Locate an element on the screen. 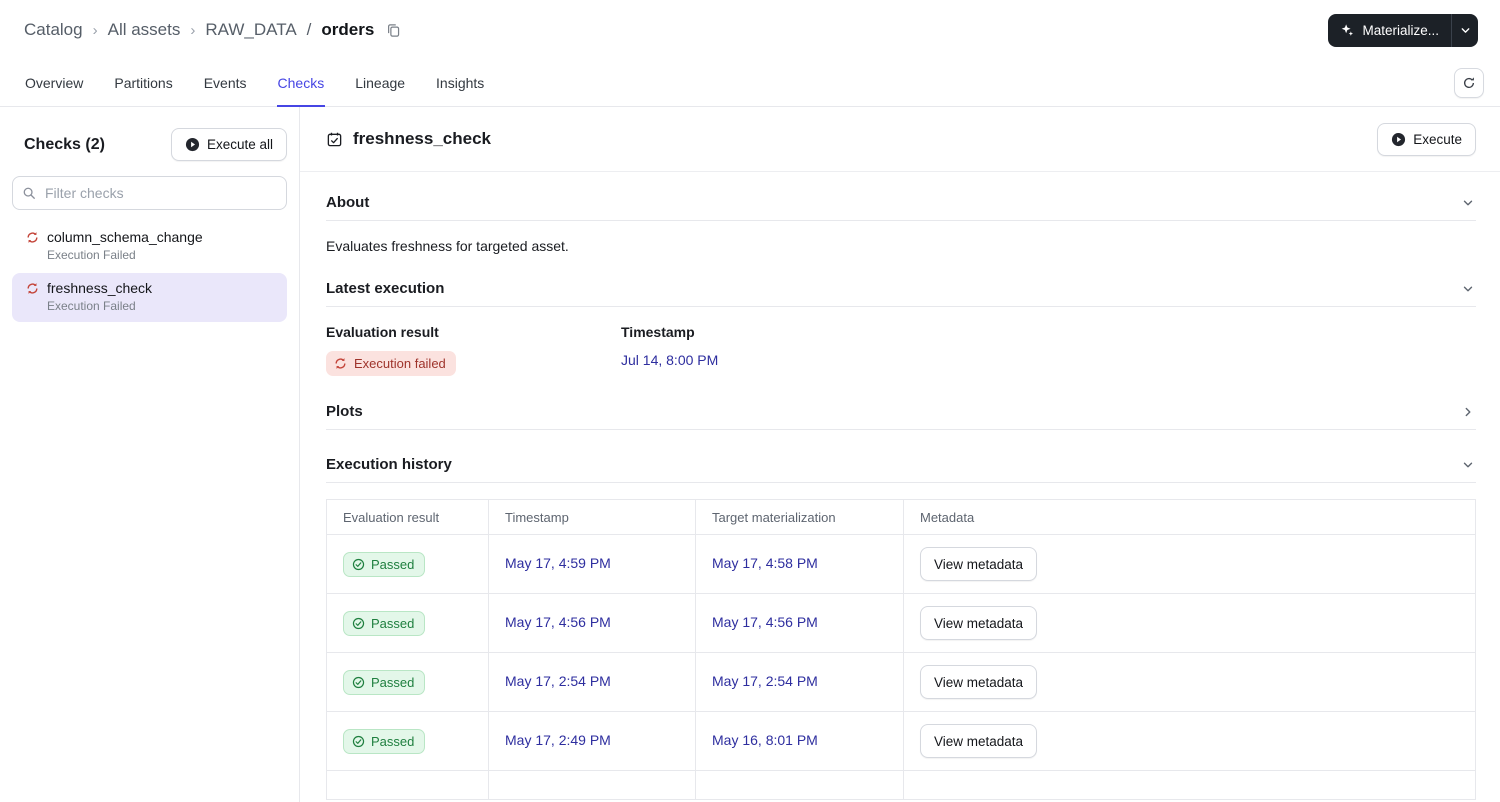 The height and width of the screenshot is (802, 1500). materialize-dropdown-button is located at coordinates (1464, 30).